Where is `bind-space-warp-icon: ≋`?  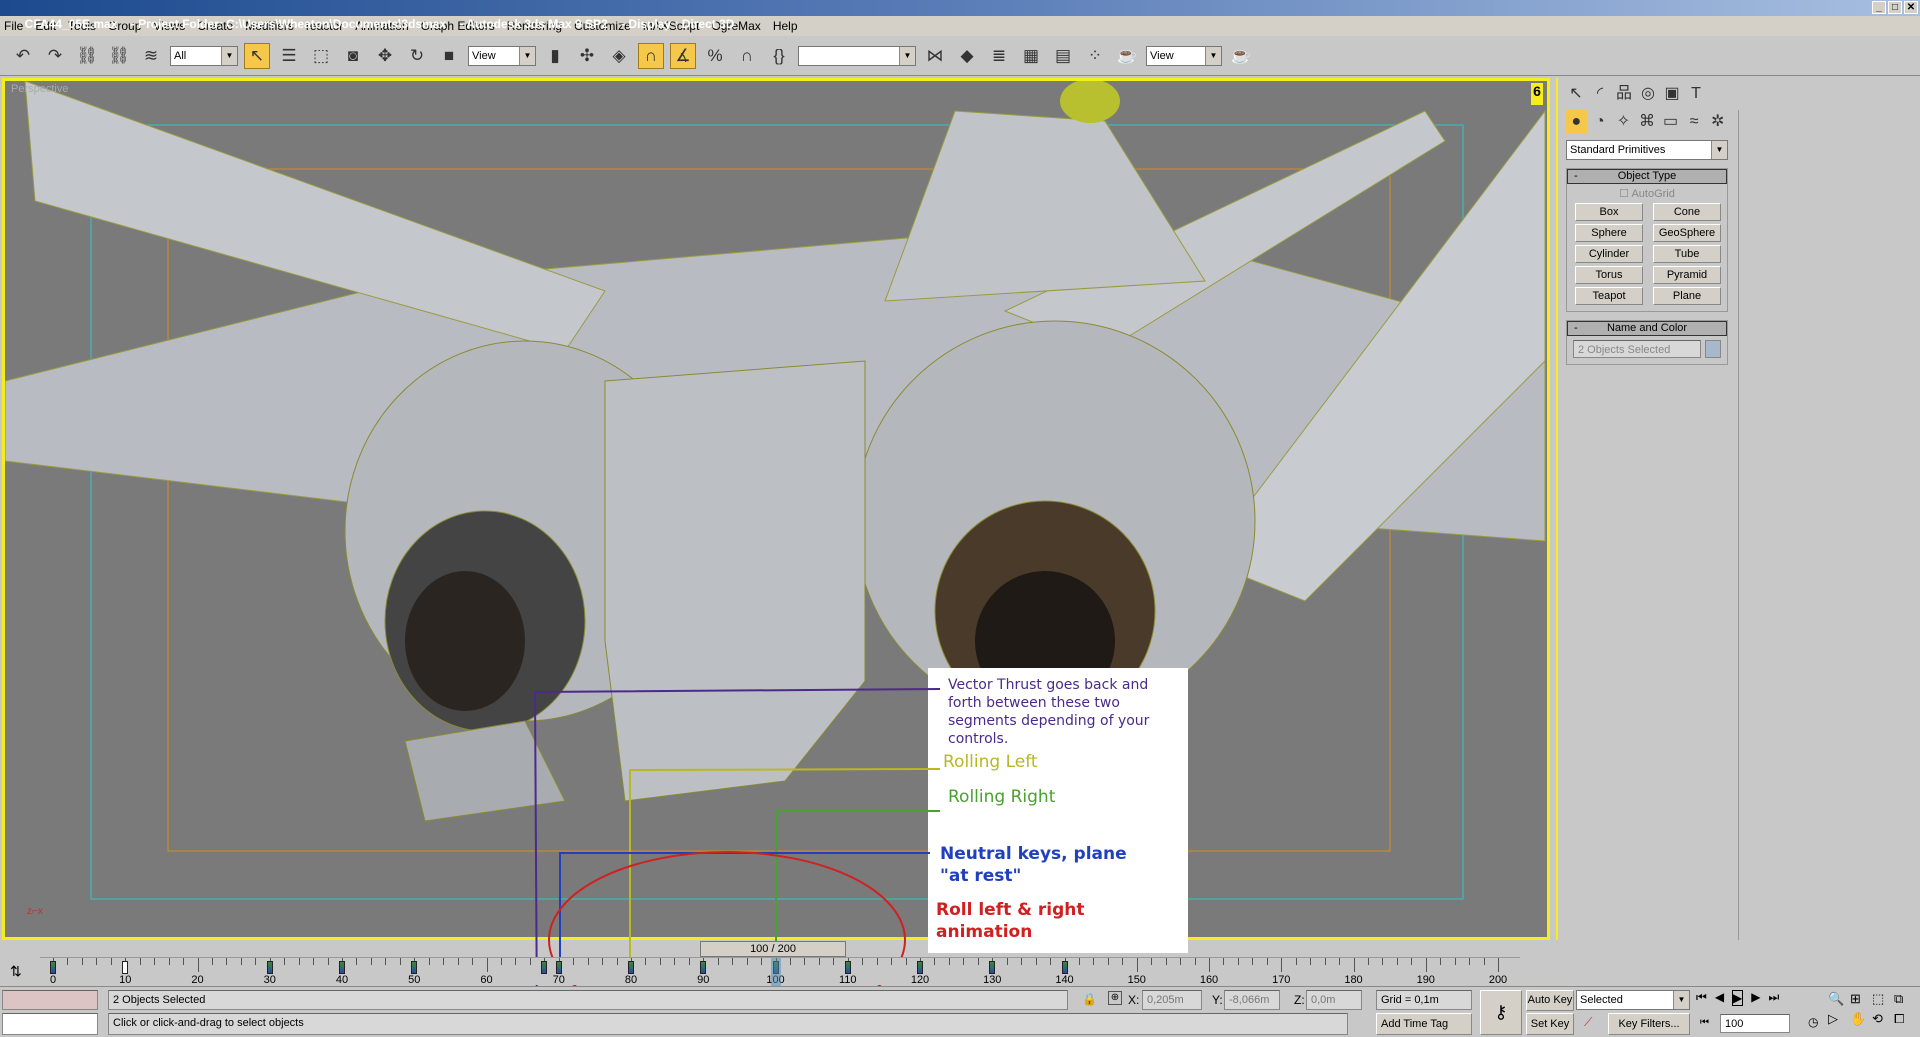
bind-space-warp-icon: ≋ is located at coordinates (151, 56).